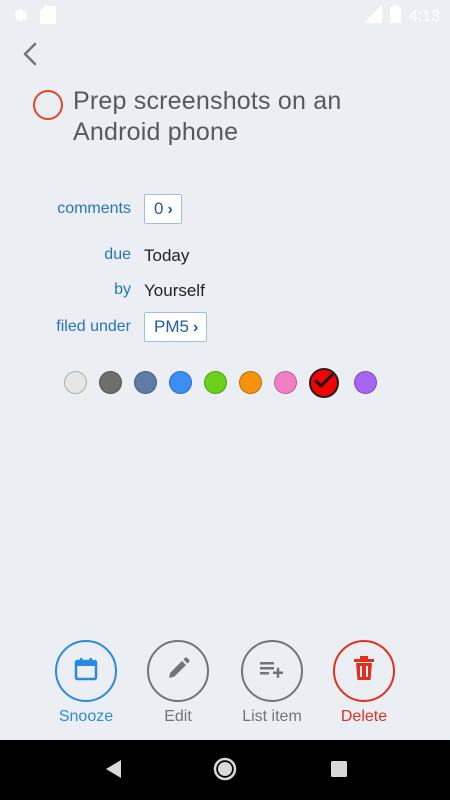 The image size is (450, 800). What do you see at coordinates (180, 382) in the screenshot?
I see `color-swatch-blue` at bounding box center [180, 382].